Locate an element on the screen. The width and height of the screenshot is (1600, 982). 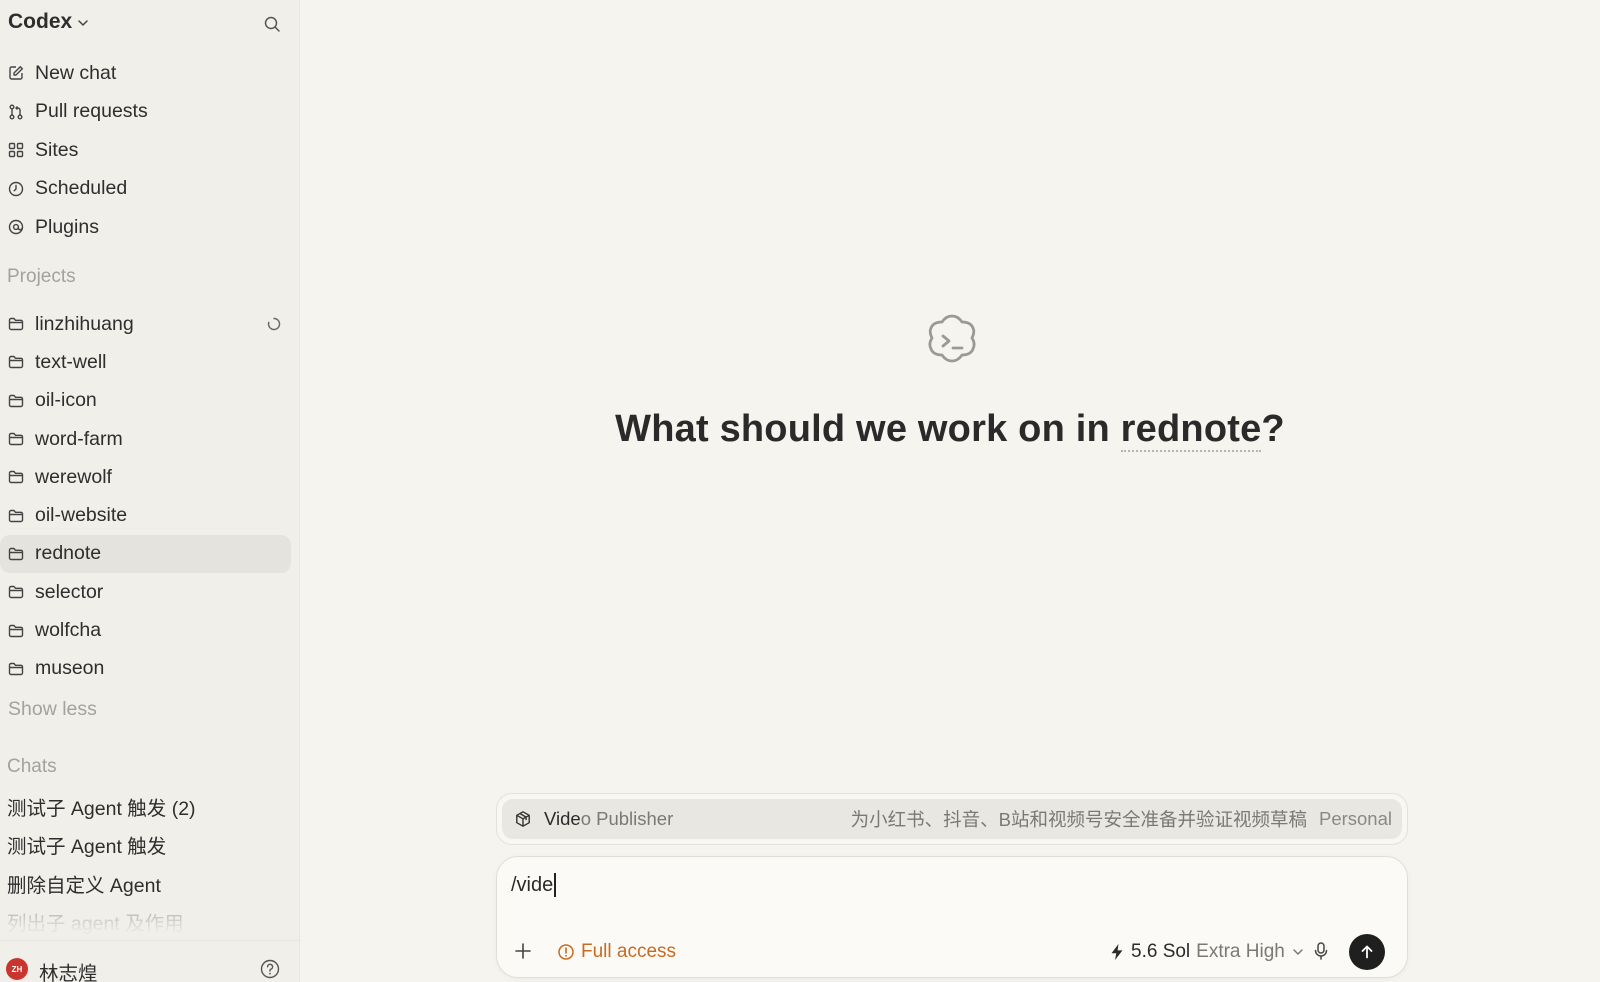
composer: /vide Full access 5.6 Sol Extra High is located at coordinates (952, 917).